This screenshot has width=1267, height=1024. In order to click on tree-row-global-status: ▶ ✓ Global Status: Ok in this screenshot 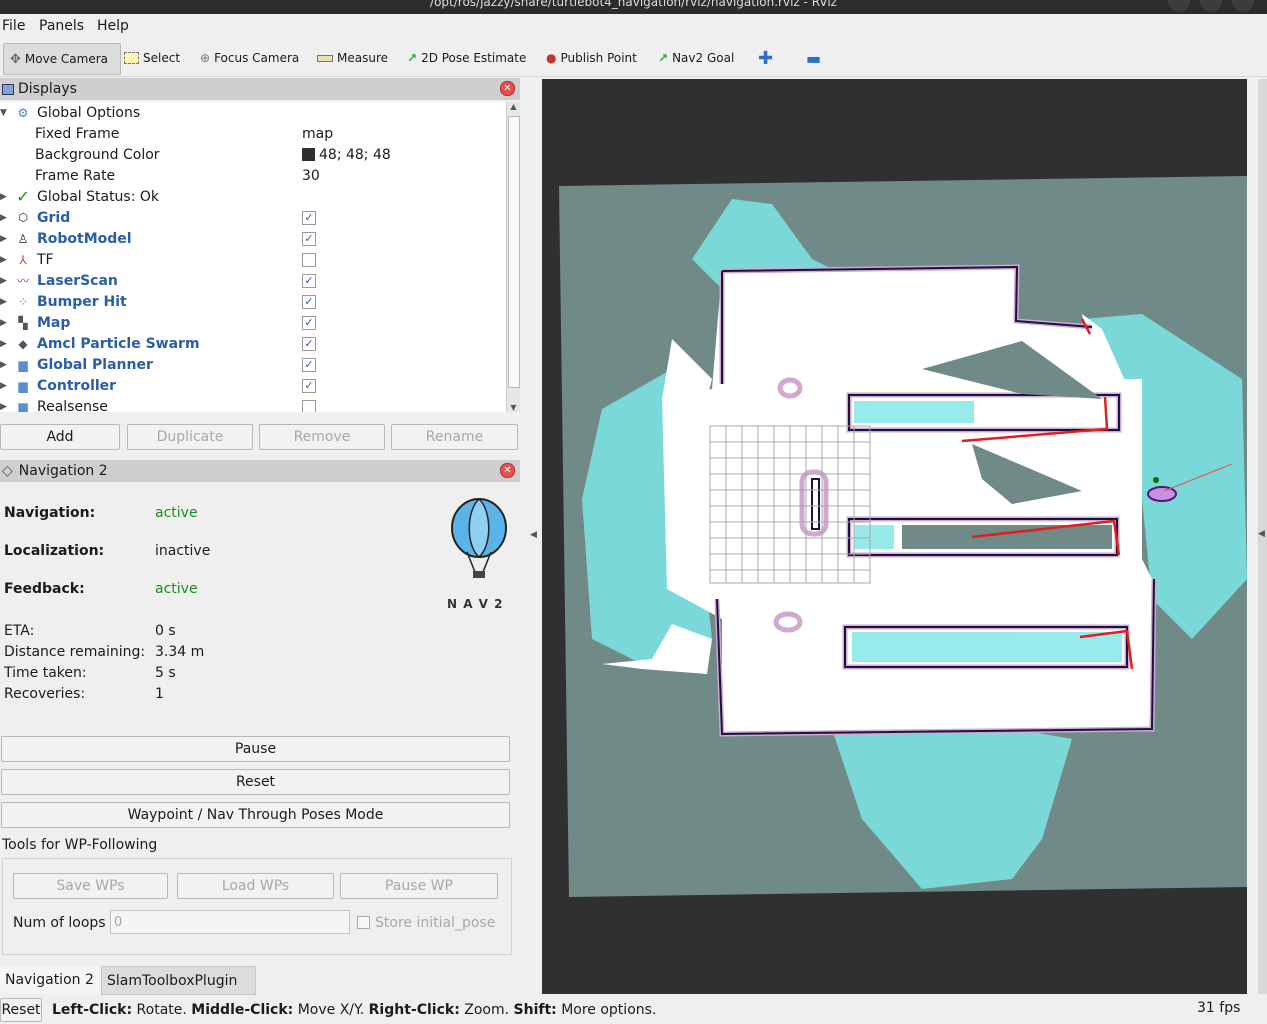, I will do `click(253, 196)`.